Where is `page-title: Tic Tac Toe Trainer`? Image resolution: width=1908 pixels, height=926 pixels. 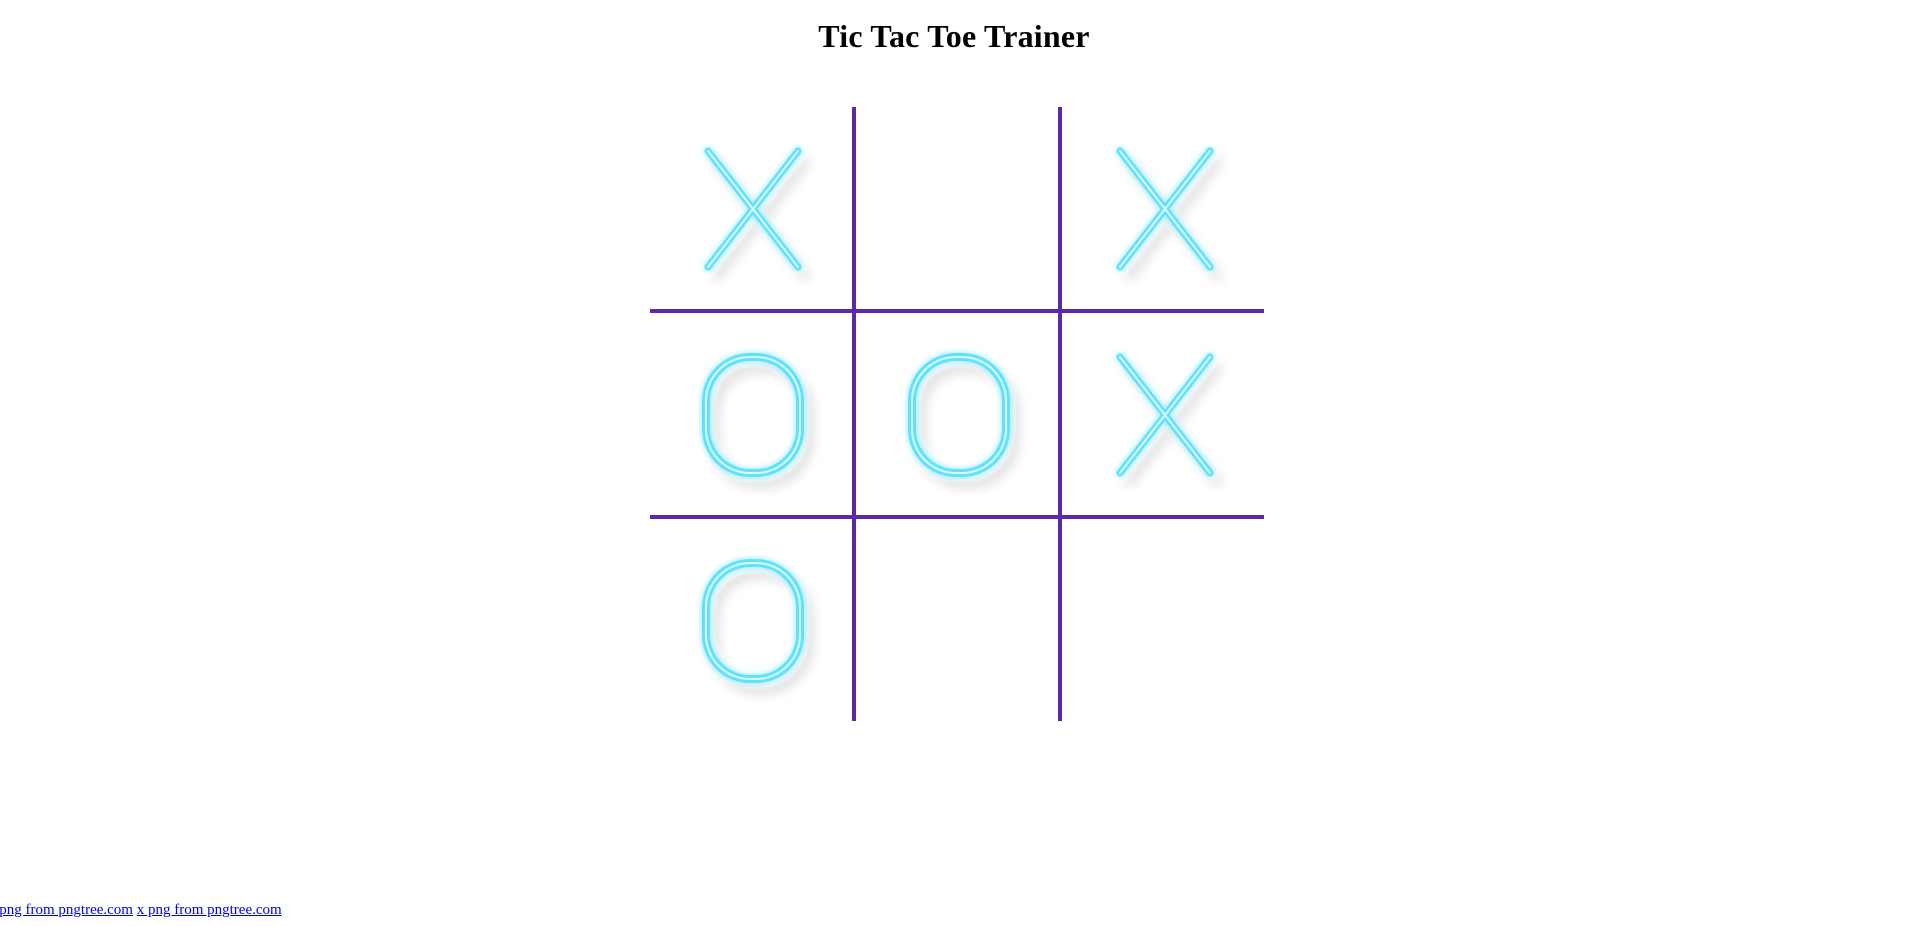 page-title: Tic Tac Toe Trainer is located at coordinates (954, 36).